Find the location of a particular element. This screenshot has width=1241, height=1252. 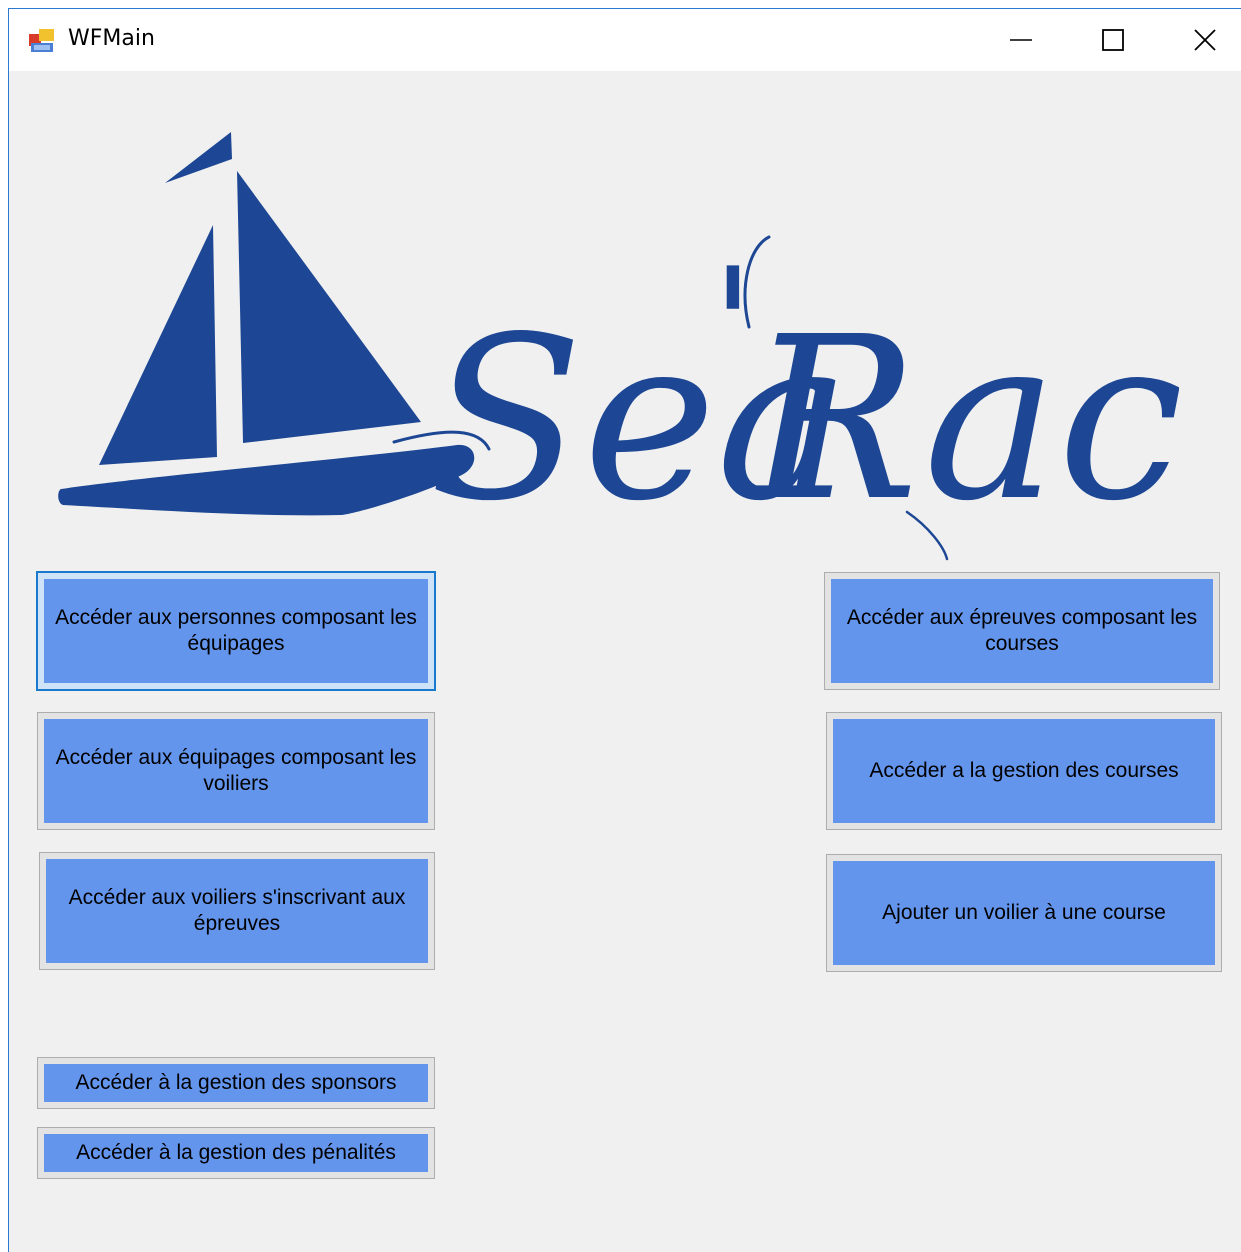

penalites-button: Accéder à la gestion des pénalités is located at coordinates (236, 1153).